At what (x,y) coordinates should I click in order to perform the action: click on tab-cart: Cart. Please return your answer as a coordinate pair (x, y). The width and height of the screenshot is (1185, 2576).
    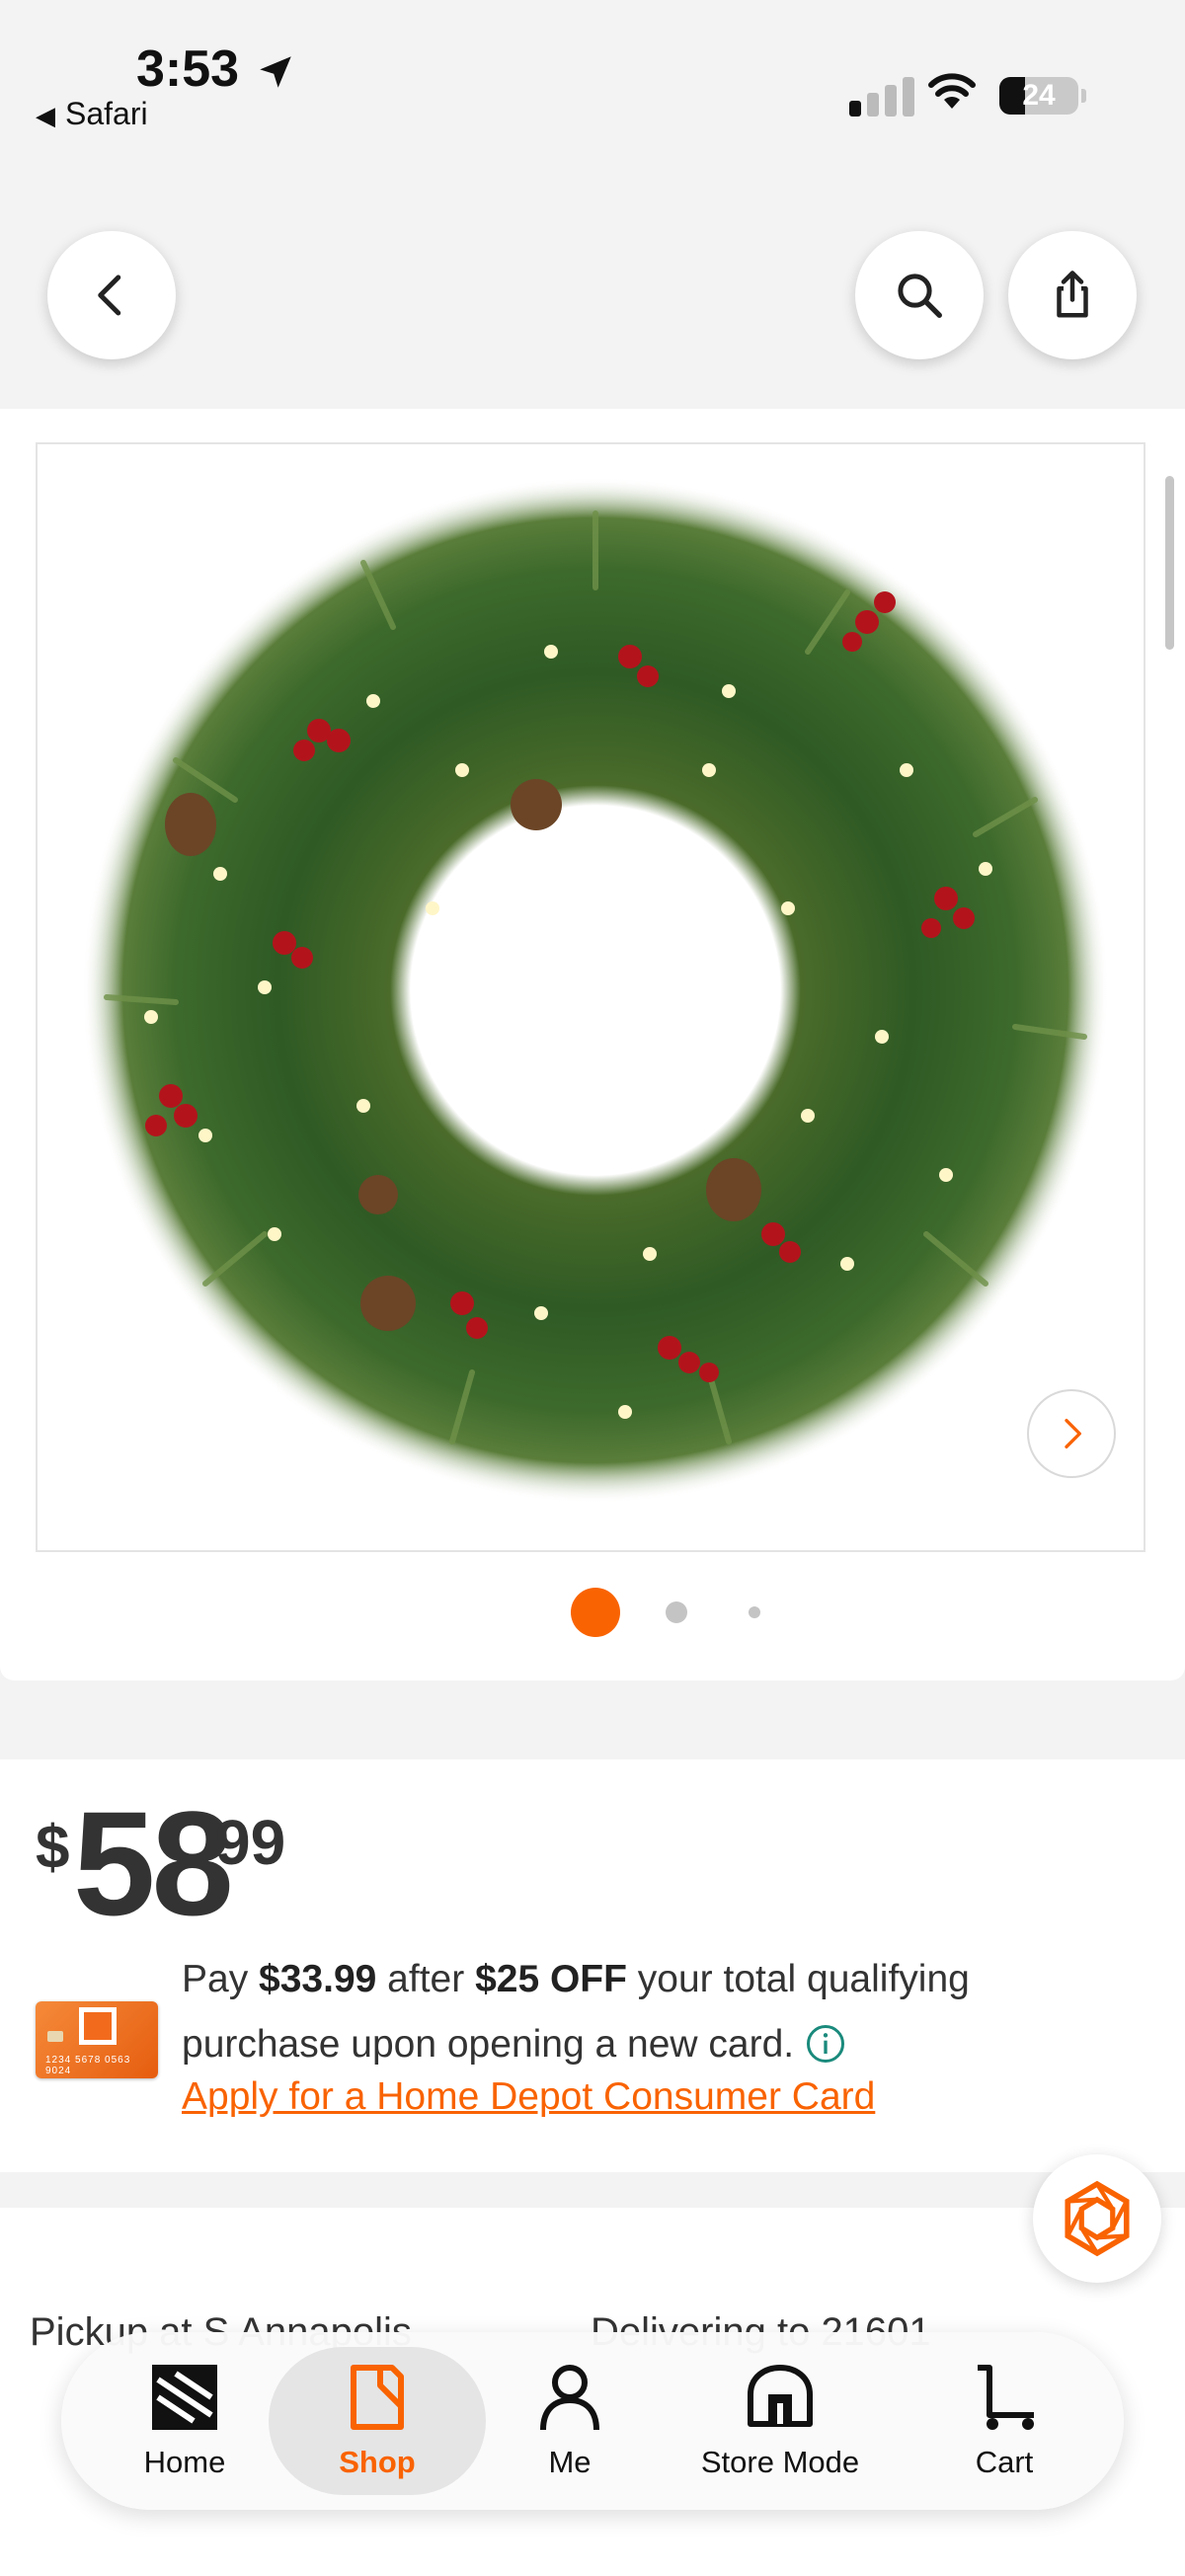
    Looking at the image, I should click on (1005, 2421).